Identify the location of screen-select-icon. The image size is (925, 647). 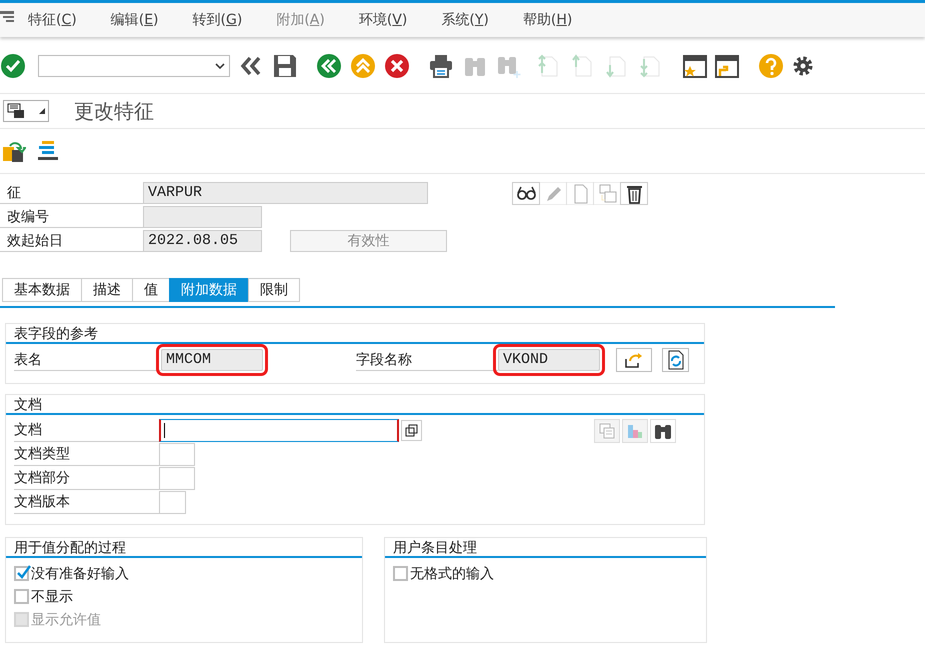
(17, 111).